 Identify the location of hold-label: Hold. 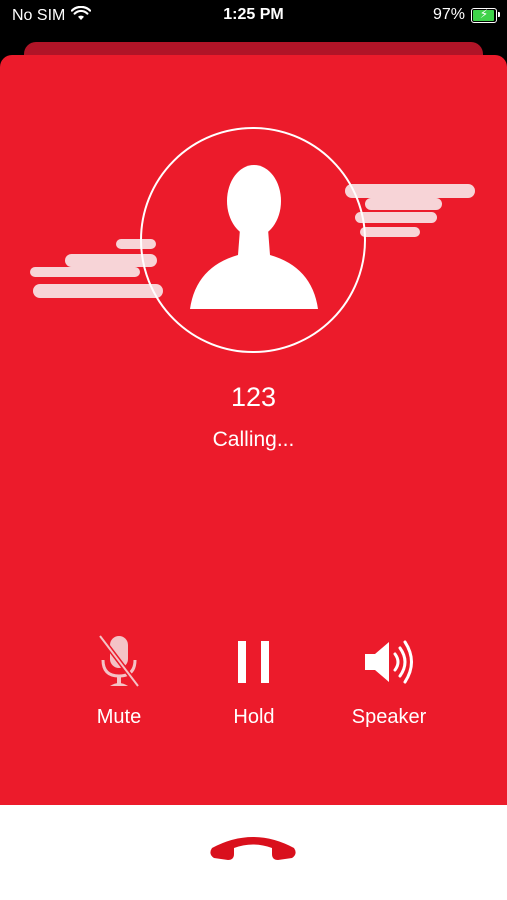
(254, 717).